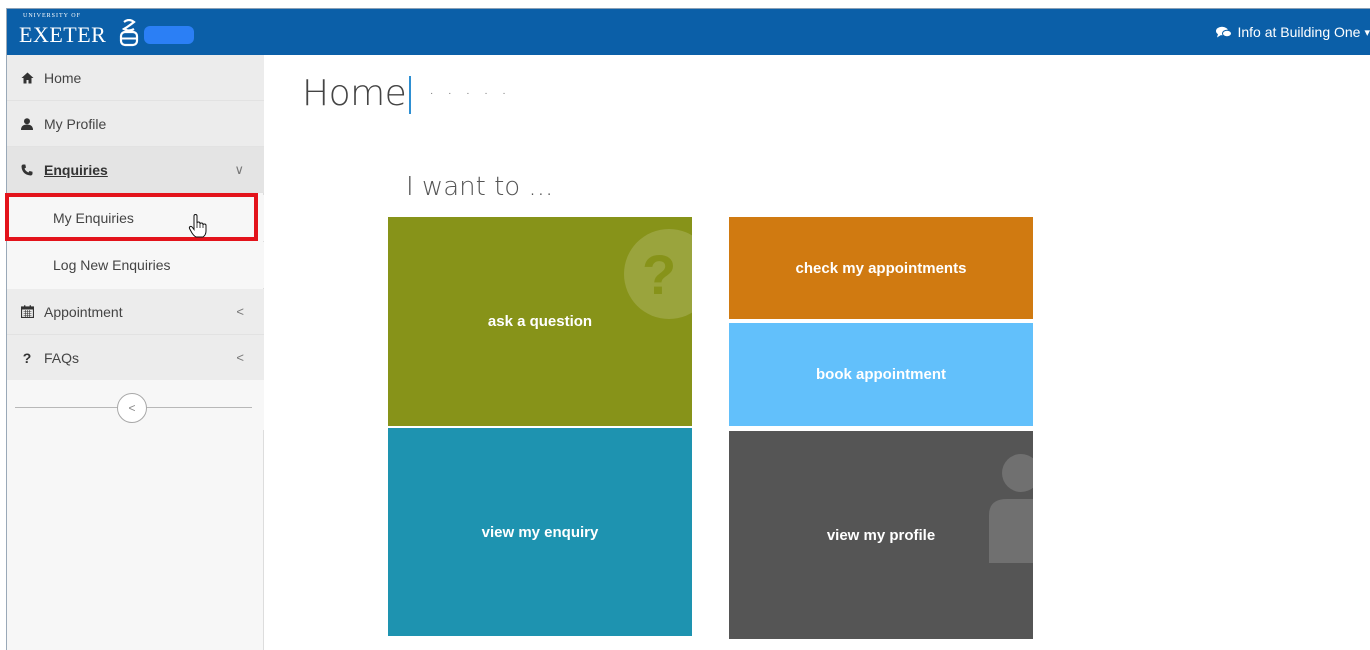  Describe the element at coordinates (27, 170) in the screenshot. I see `phone-icon` at that location.